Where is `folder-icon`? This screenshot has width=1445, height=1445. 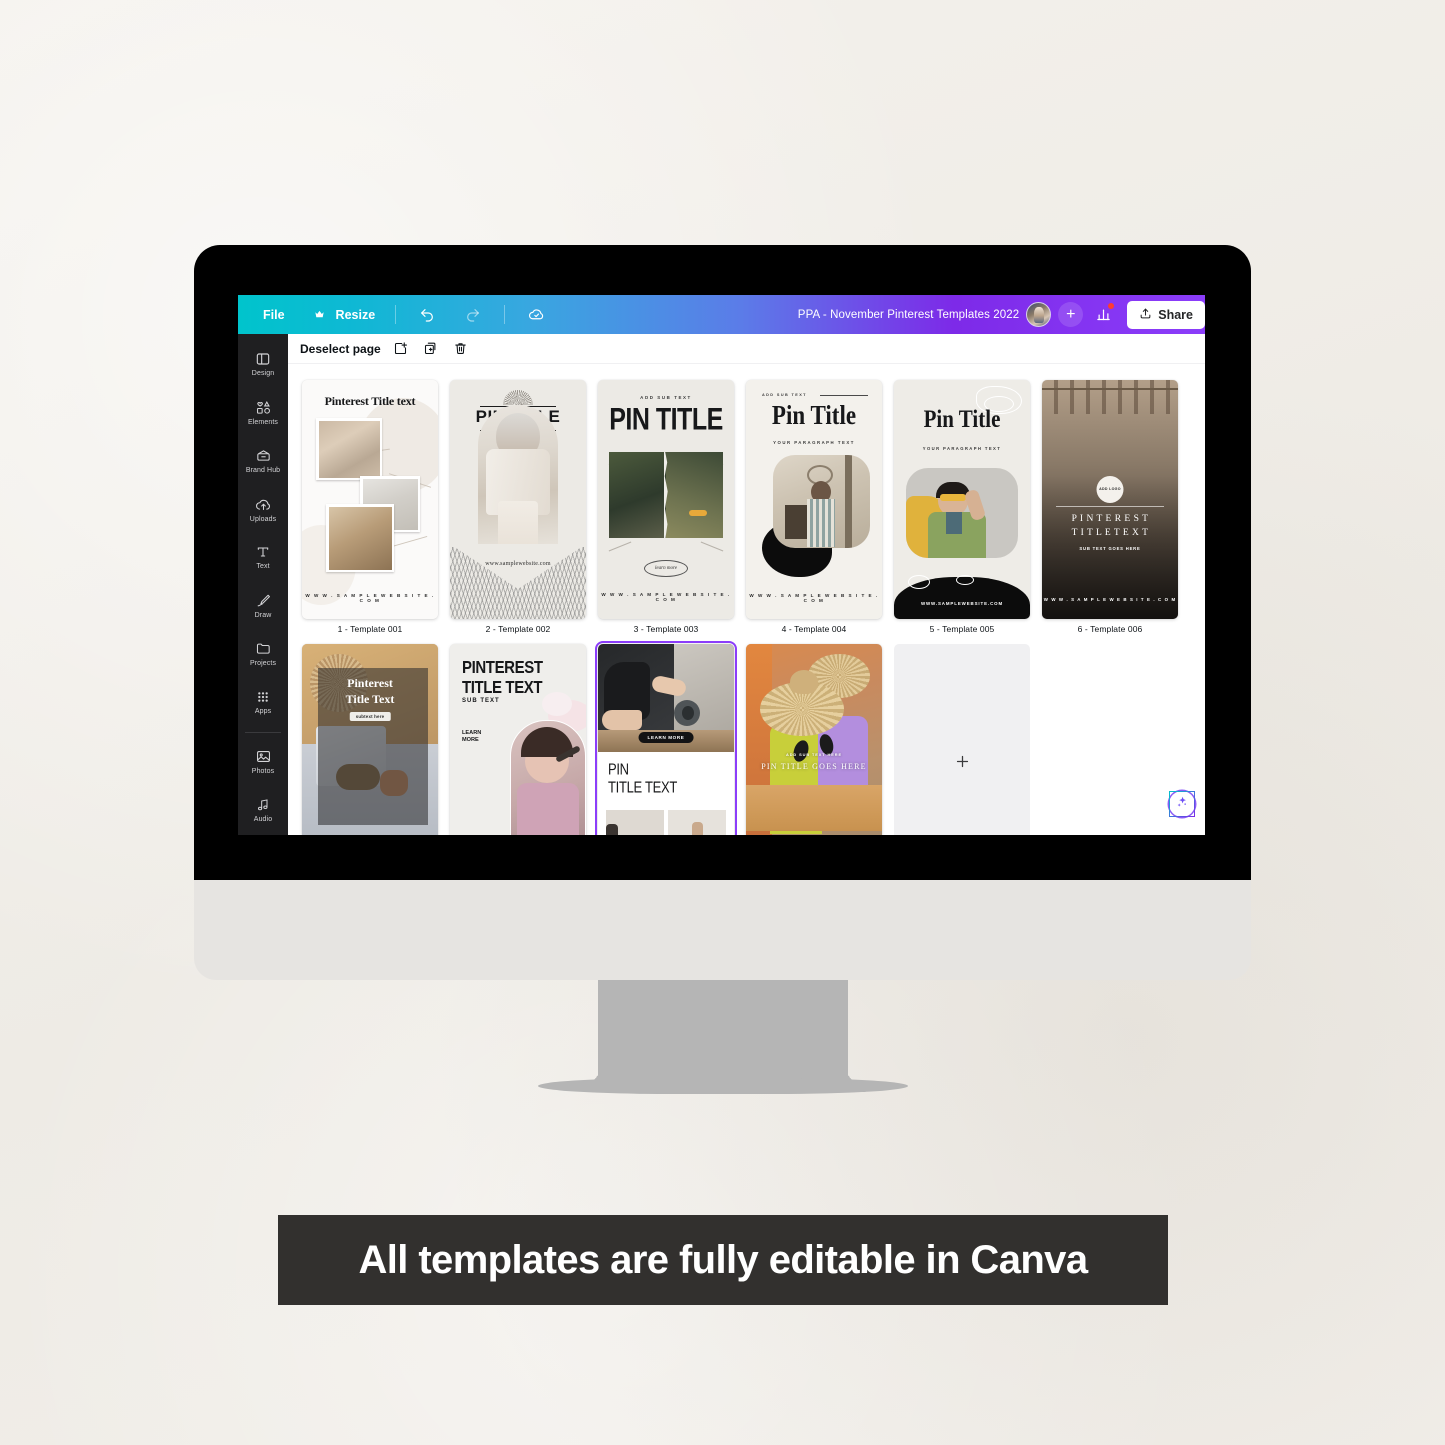
folder-icon is located at coordinates (263, 648).